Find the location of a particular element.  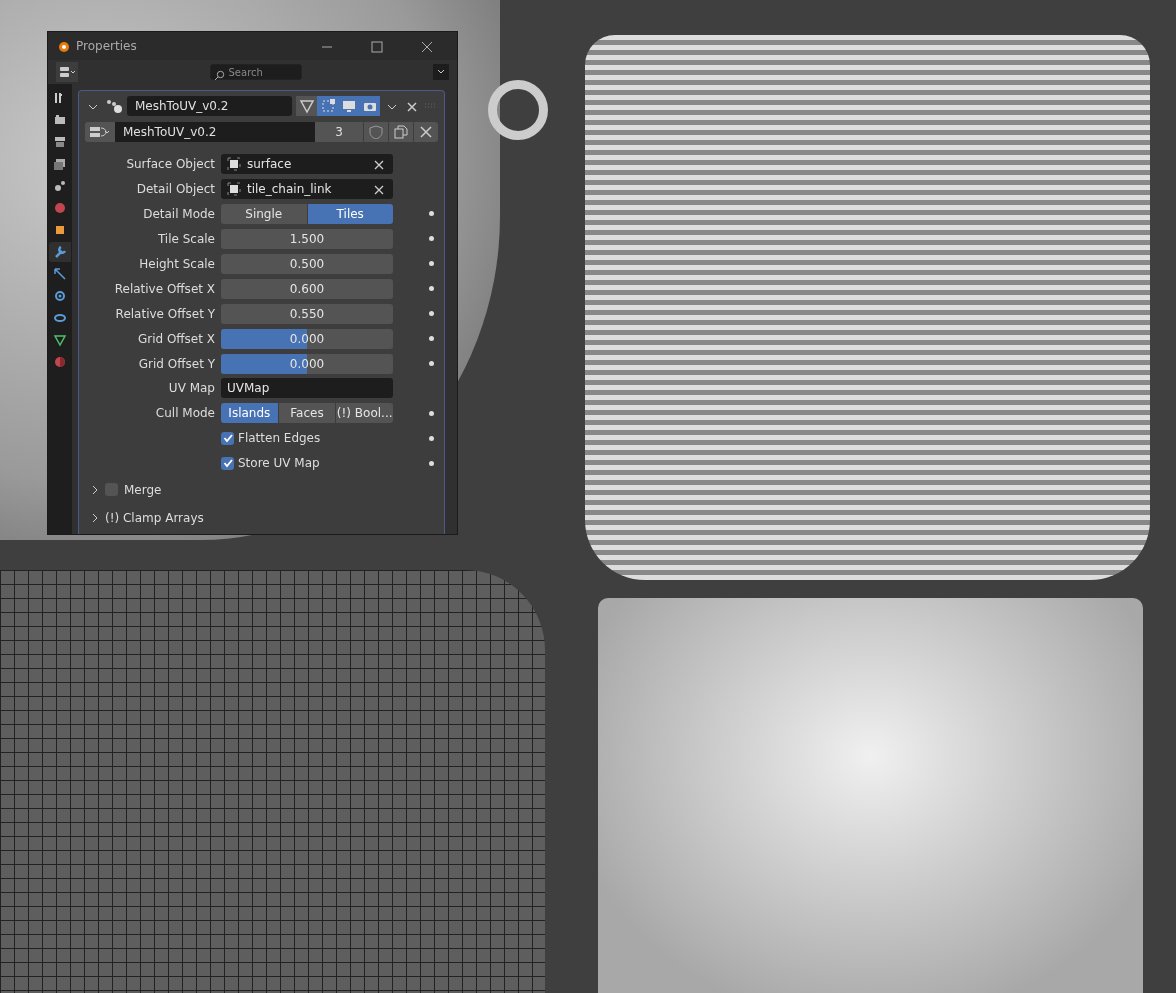

cage-toggle is located at coordinates (327, 105).